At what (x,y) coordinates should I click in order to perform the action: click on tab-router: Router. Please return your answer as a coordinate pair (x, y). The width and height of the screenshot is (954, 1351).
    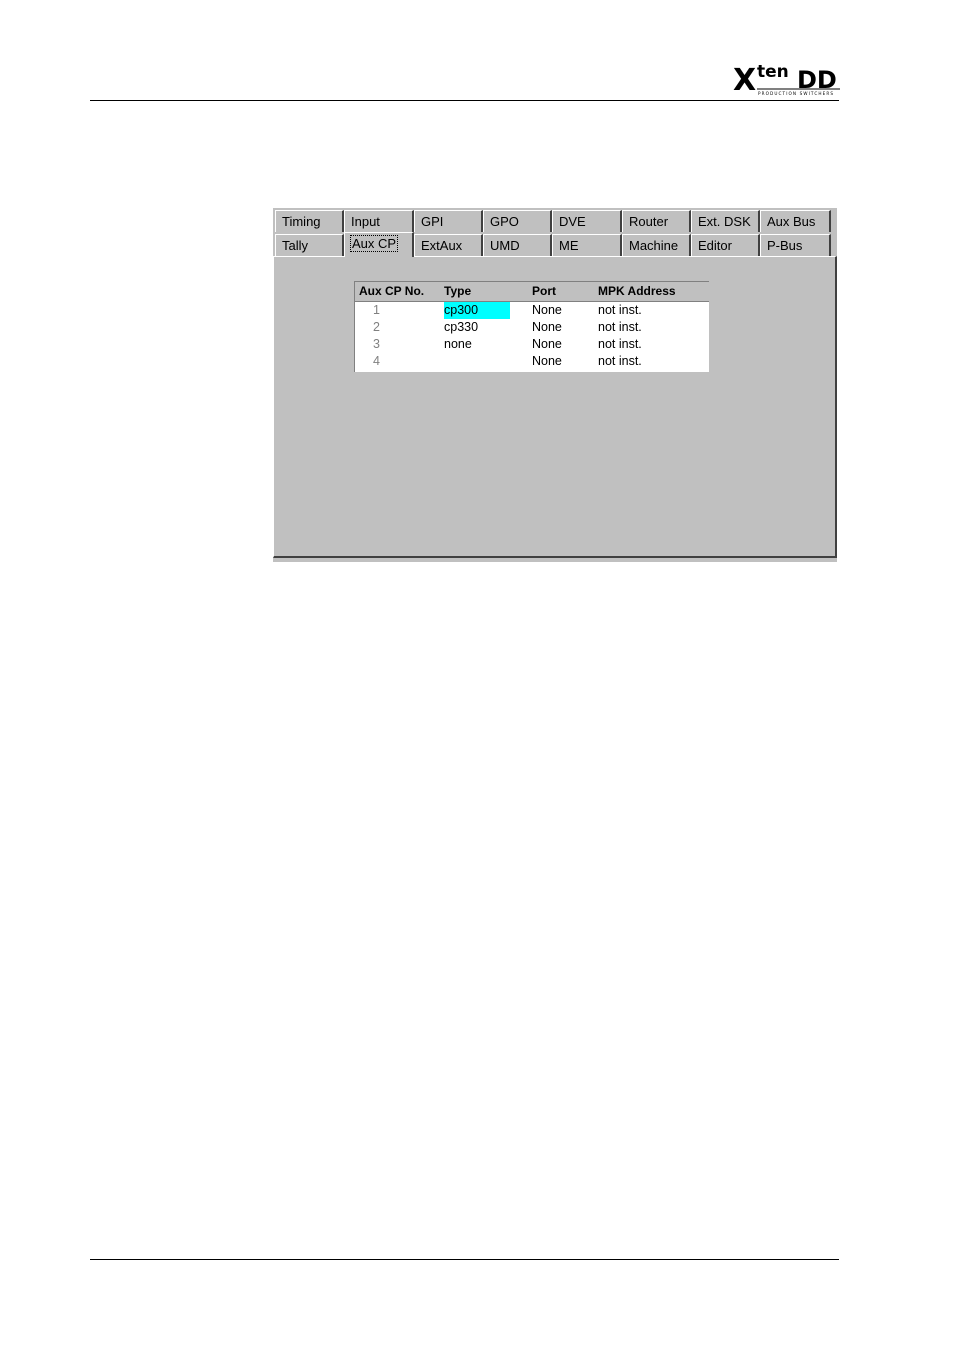
    Looking at the image, I should click on (656, 221).